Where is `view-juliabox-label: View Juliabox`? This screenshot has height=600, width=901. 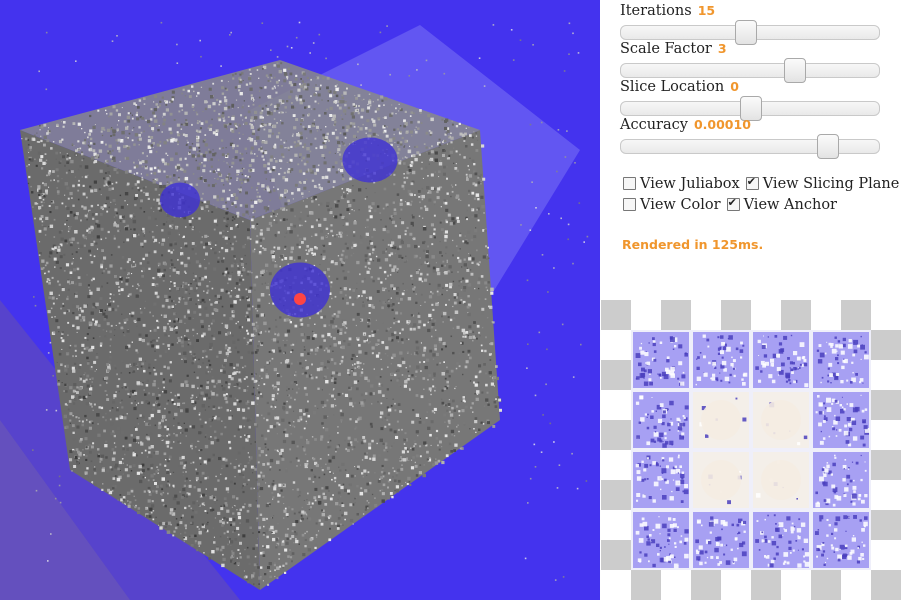 view-juliabox-label: View Juliabox is located at coordinates (690, 183).